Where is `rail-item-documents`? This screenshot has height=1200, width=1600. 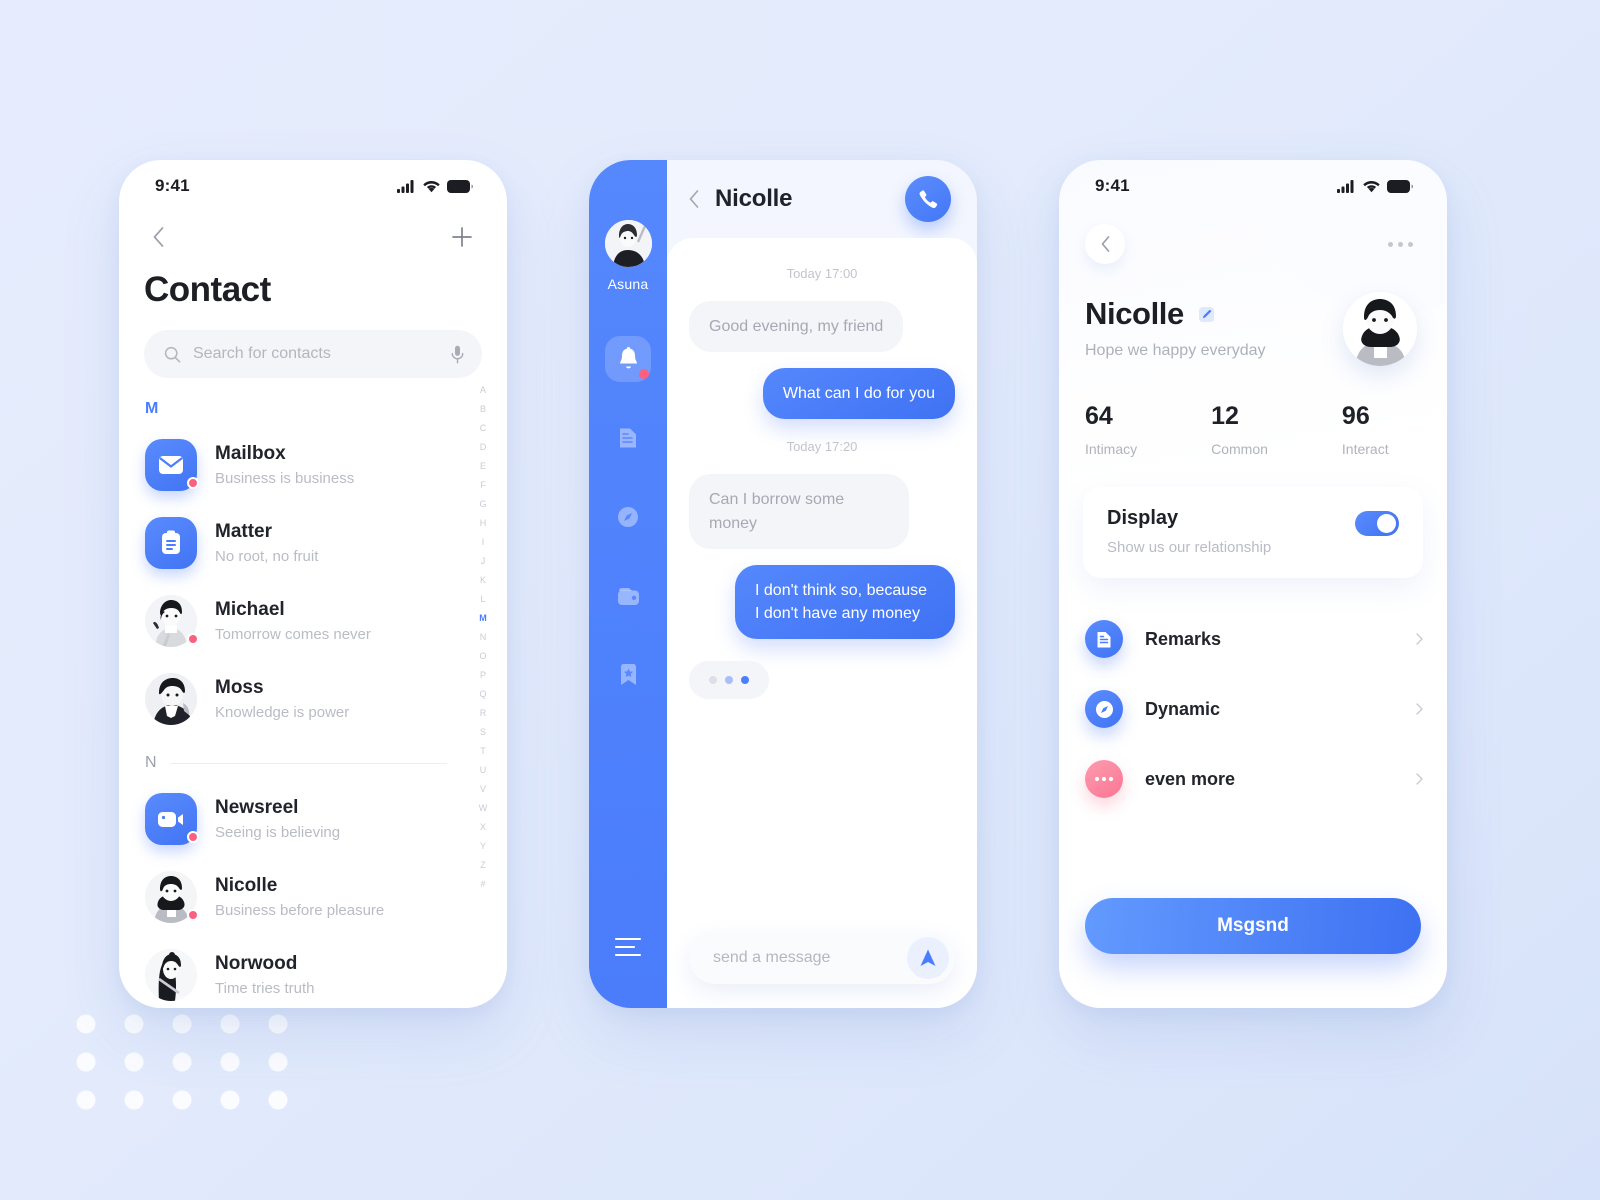 rail-item-documents is located at coordinates (628, 438).